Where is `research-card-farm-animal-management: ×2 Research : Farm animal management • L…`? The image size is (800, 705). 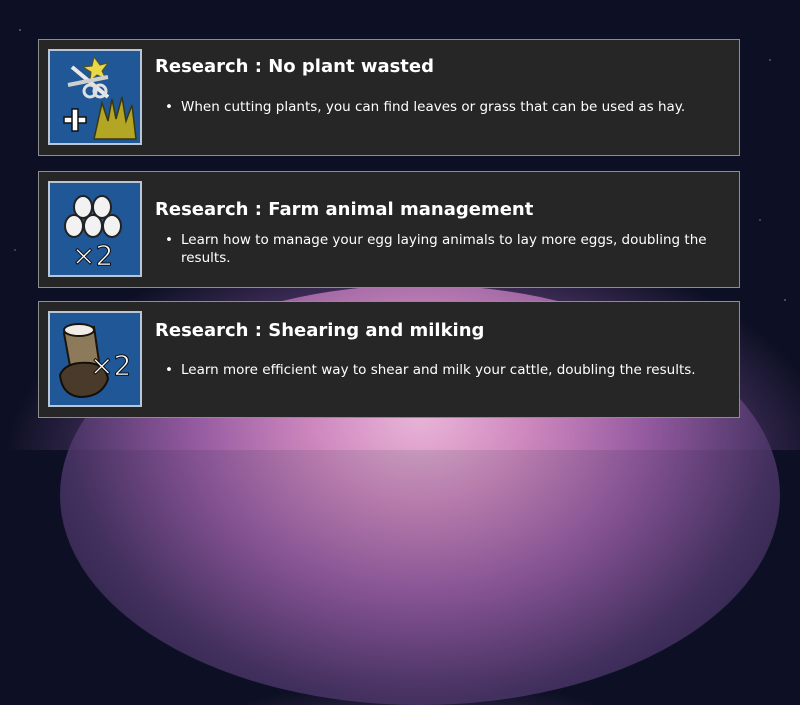
research-card-farm-animal-management: ×2 Research : Farm animal management • L… is located at coordinates (389, 229).